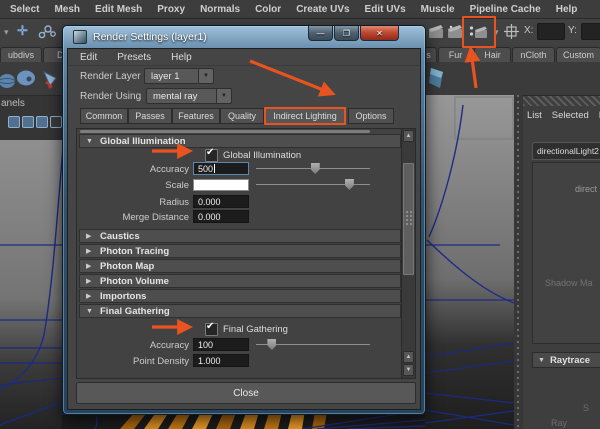 The height and width of the screenshot is (429, 600). Describe the element at coordinates (313, 344) in the screenshot. I see `fg-accuracy-slider` at that location.